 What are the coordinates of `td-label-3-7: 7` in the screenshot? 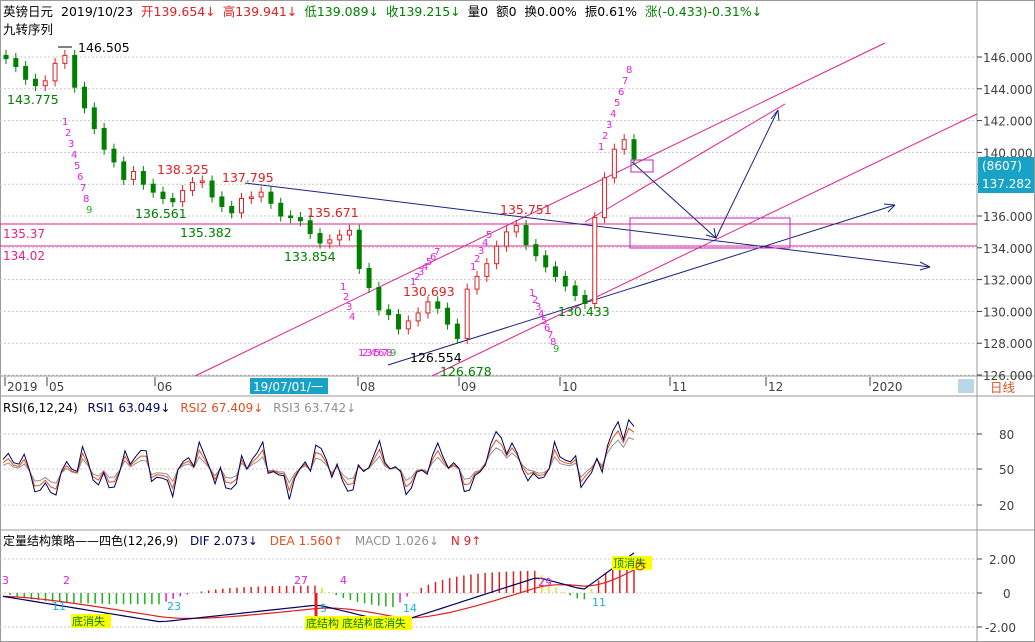 It's located at (437, 252).